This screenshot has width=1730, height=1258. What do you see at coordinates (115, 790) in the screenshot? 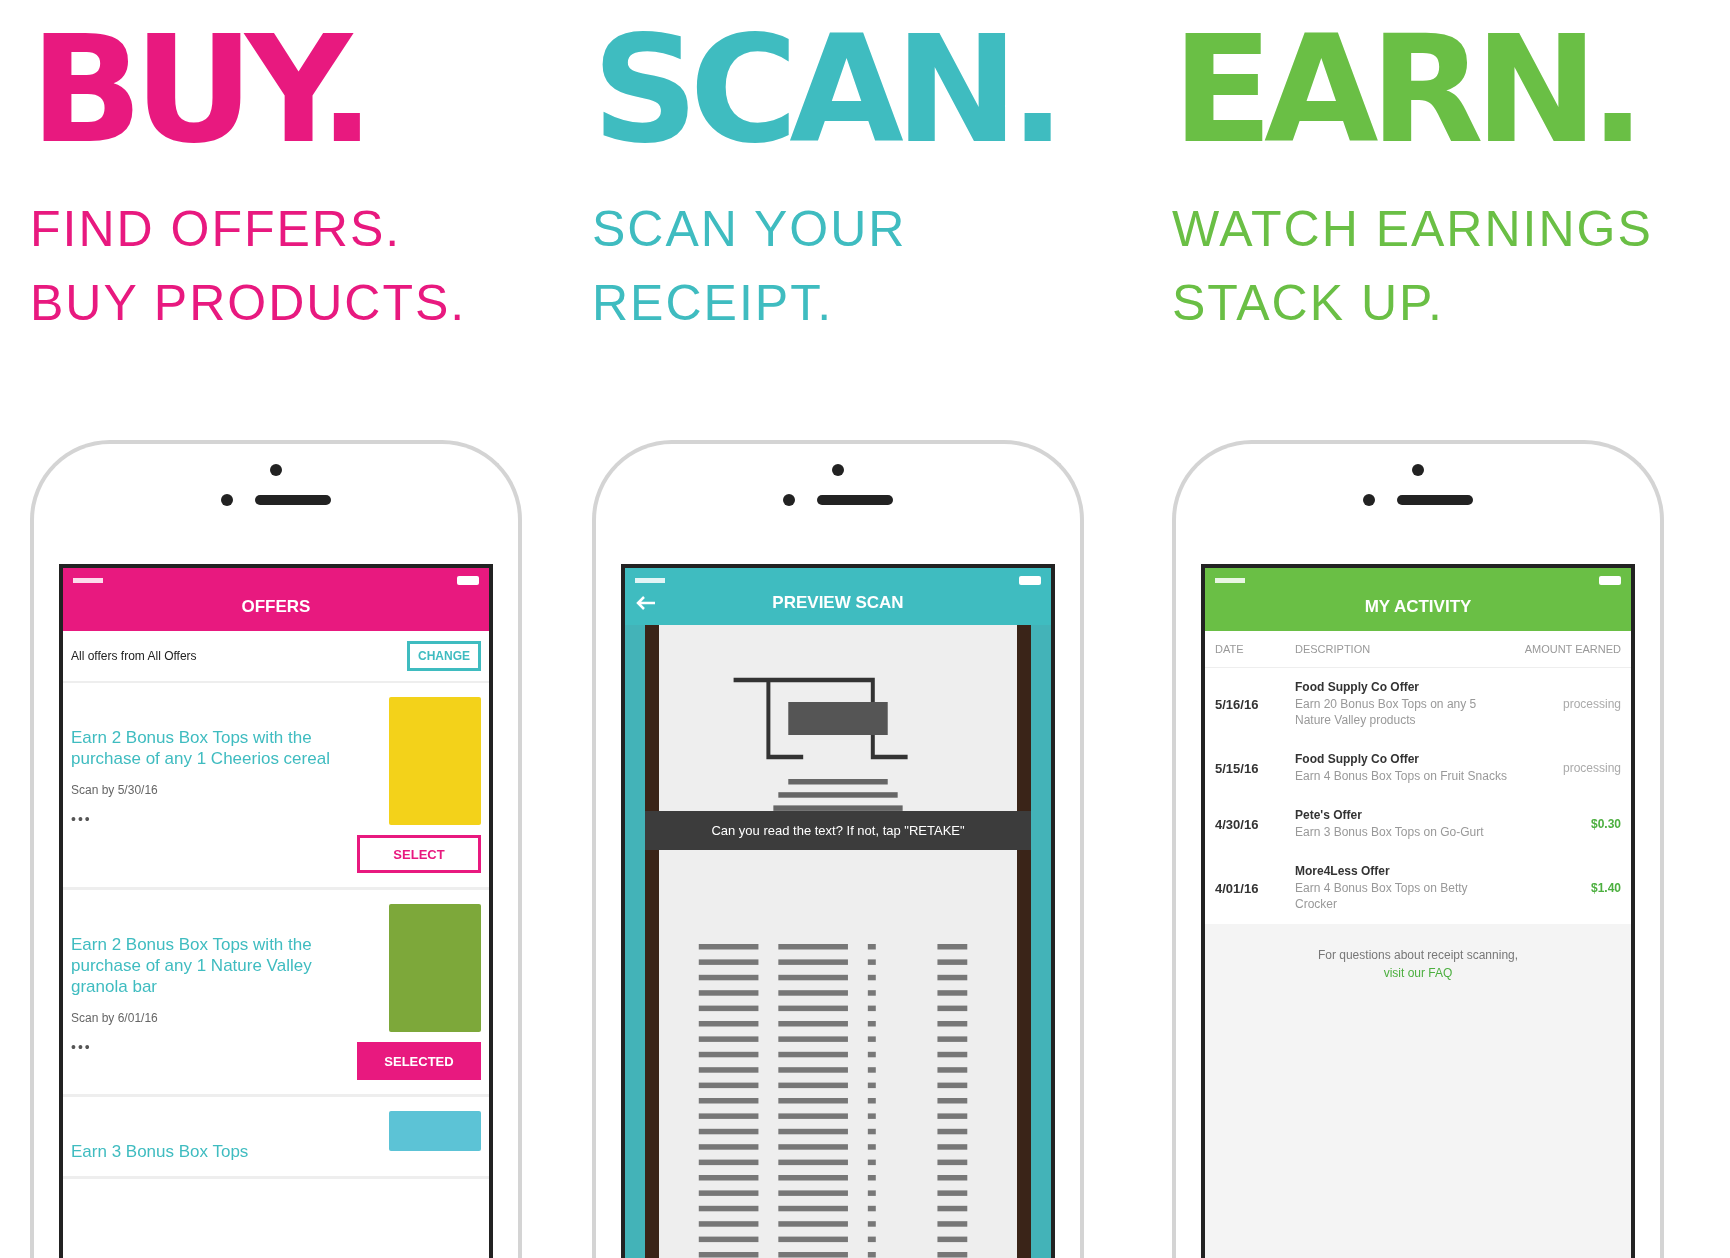
I see `scan-by-date: Scan by 5/30/16` at bounding box center [115, 790].